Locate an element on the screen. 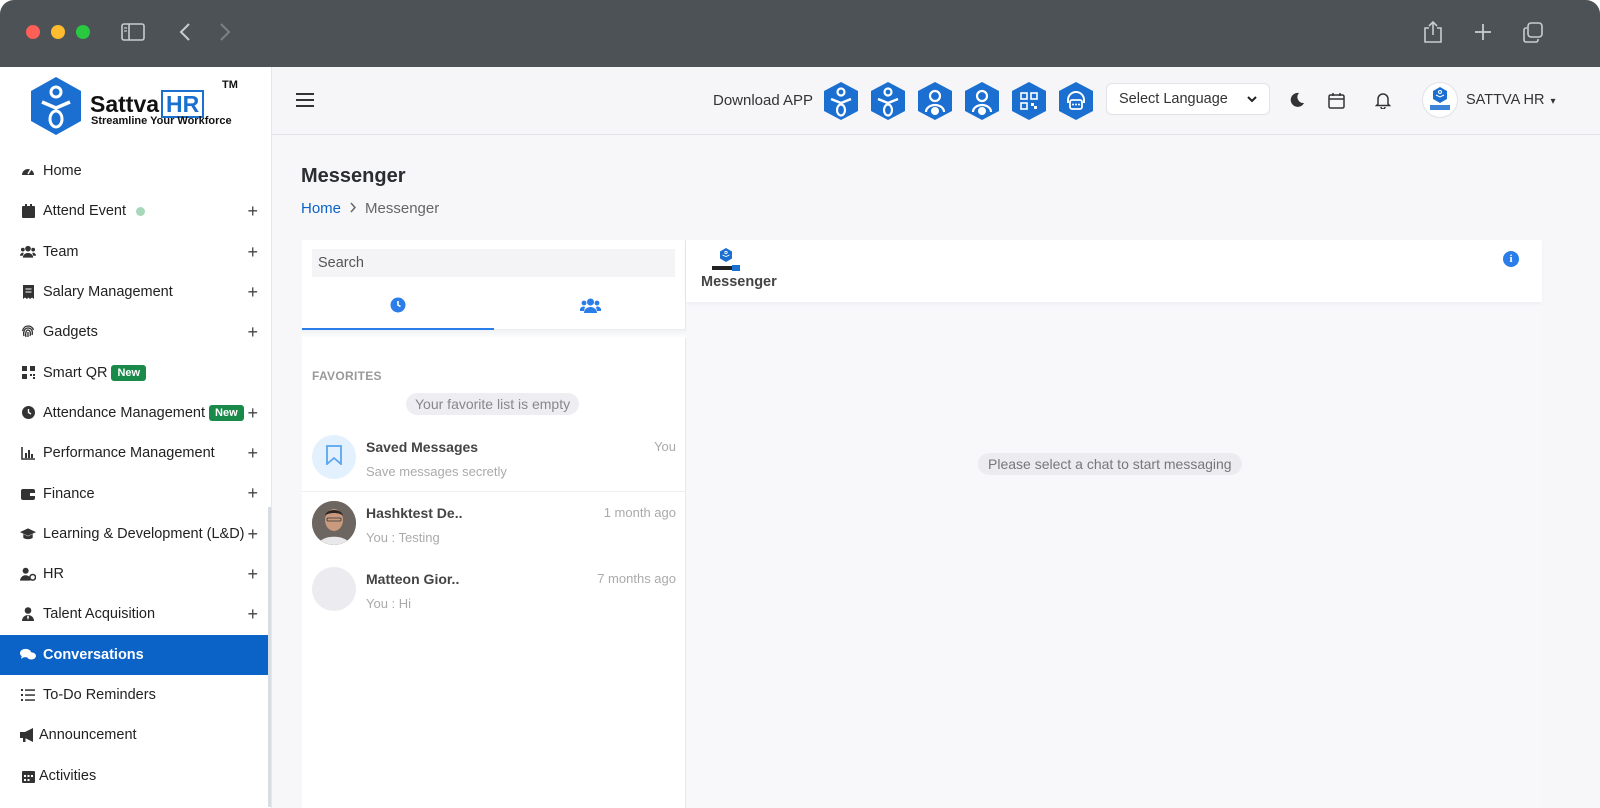  status-dot is located at coordinates (141, 211).